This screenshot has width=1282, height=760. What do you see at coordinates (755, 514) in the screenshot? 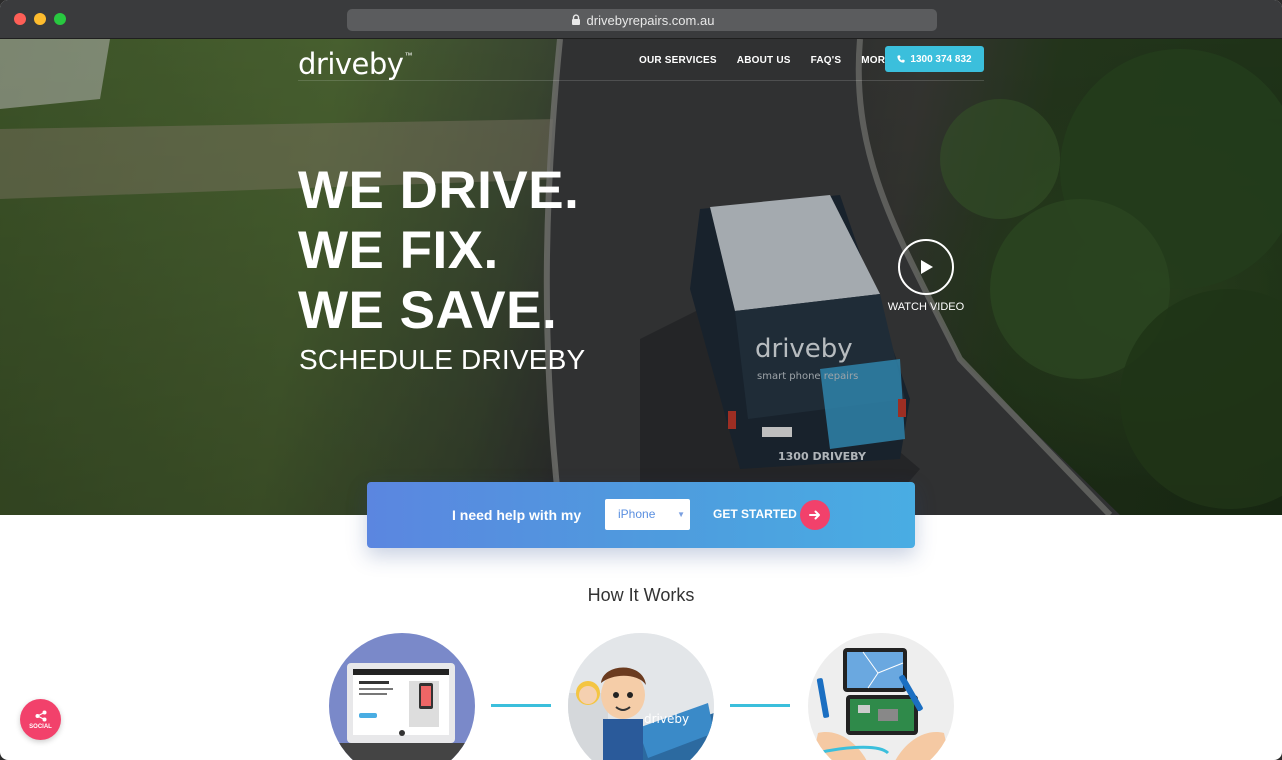
I see `get-started-link: GET STARTED` at bounding box center [755, 514].